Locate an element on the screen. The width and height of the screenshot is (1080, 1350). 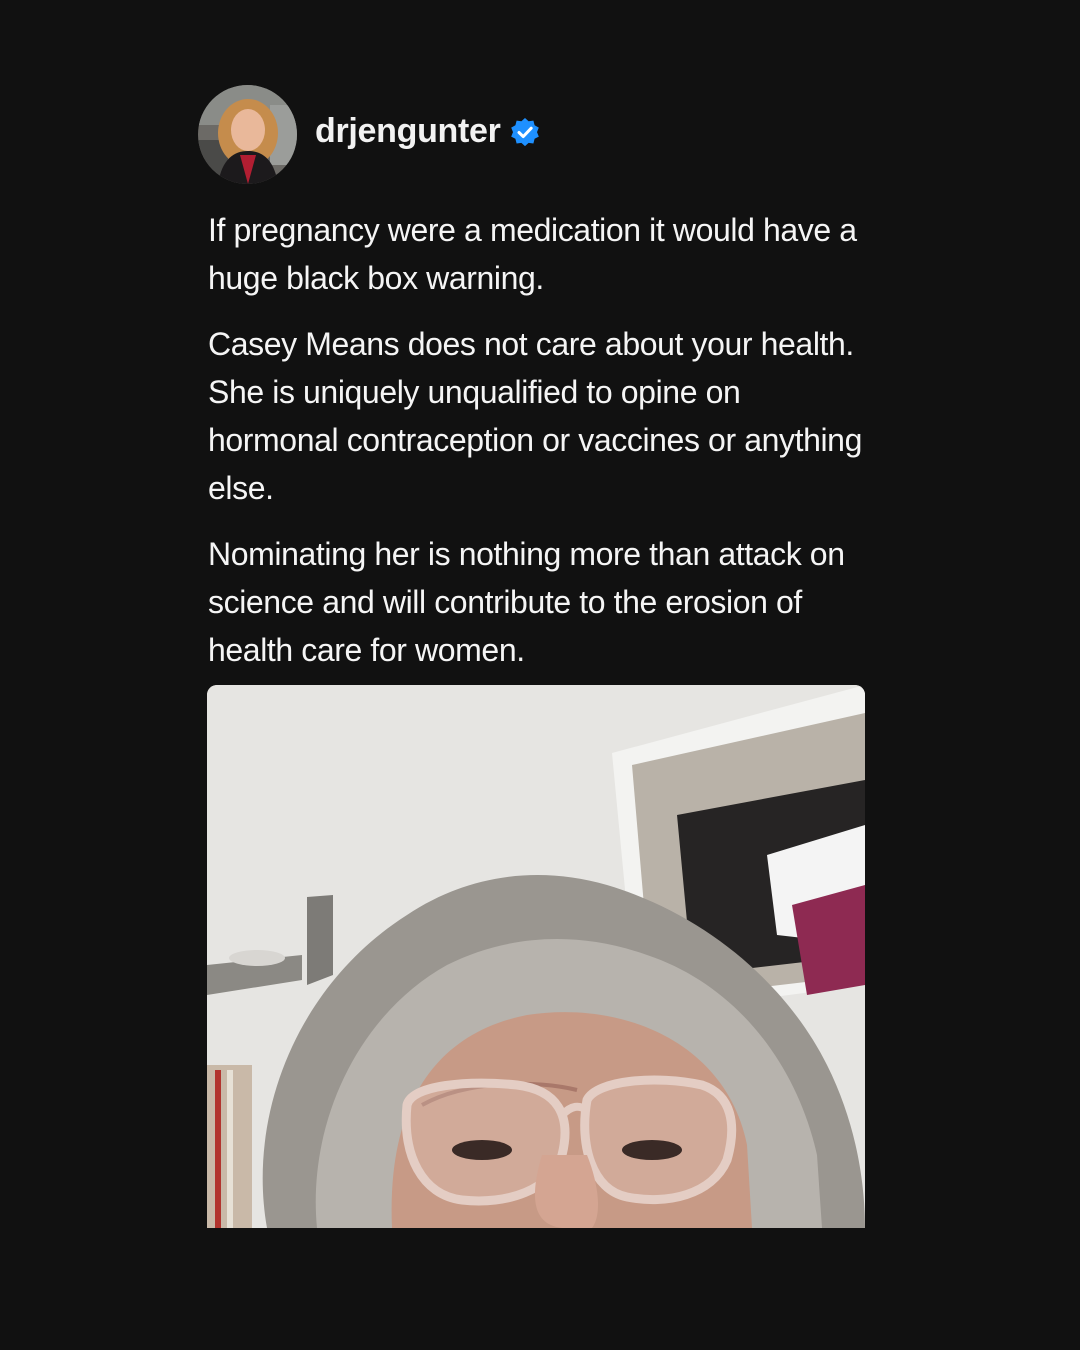
username: drjengunter is located at coordinates (408, 131).